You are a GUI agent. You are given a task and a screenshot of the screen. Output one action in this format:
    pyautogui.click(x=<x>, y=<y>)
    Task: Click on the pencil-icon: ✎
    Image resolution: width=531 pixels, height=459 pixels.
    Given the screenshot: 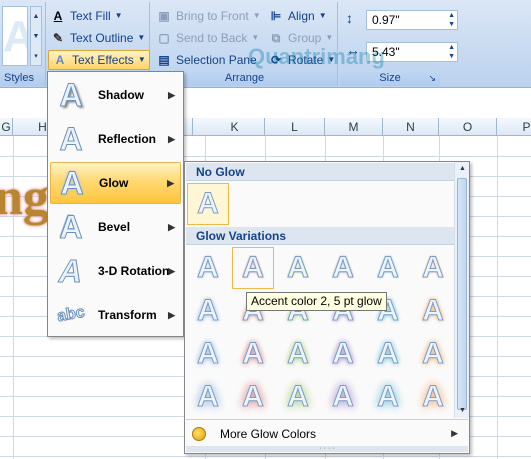 What is the action you would take?
    pyautogui.click(x=58, y=38)
    